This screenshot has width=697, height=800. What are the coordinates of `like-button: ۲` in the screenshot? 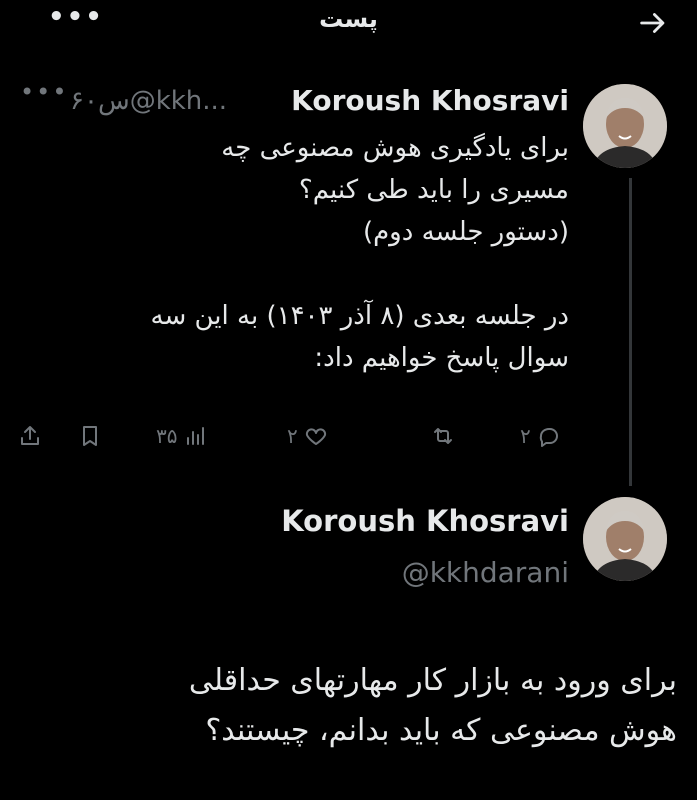 It's located at (307, 436).